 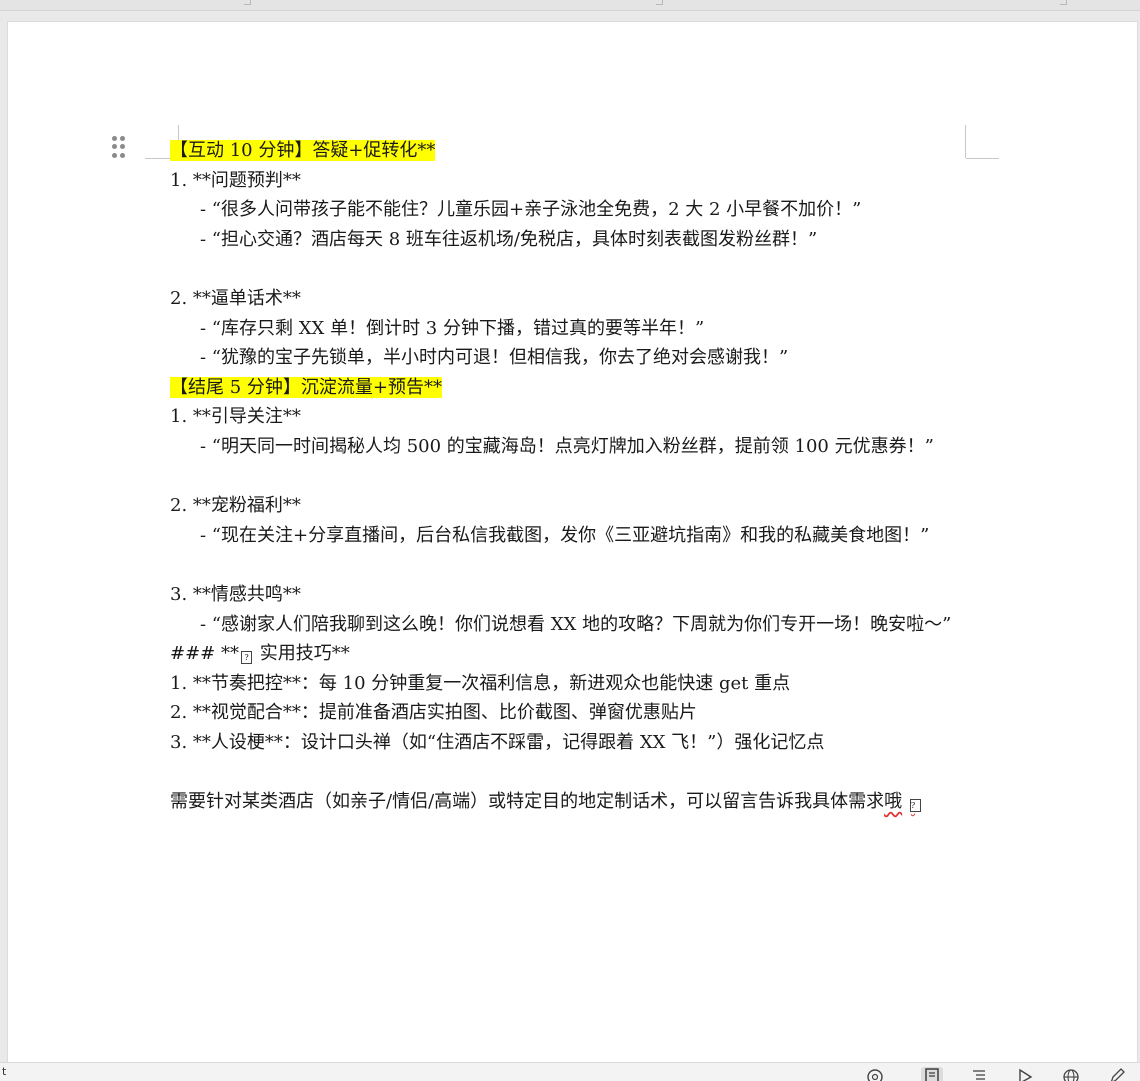 What do you see at coordinates (235, 417) in the screenshot?
I see `line-text: 1. **引导关注**` at bounding box center [235, 417].